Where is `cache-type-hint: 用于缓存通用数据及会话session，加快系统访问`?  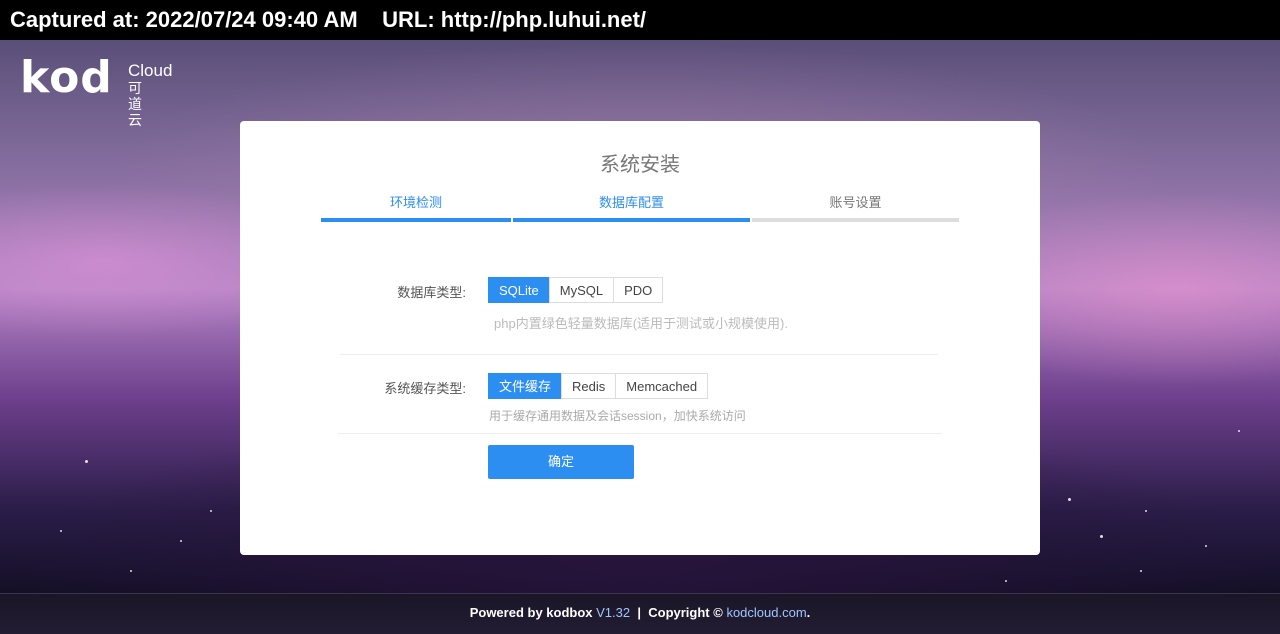
cache-type-hint: 用于缓存通用数据及会话session，加快系统访问 is located at coordinates (617, 416).